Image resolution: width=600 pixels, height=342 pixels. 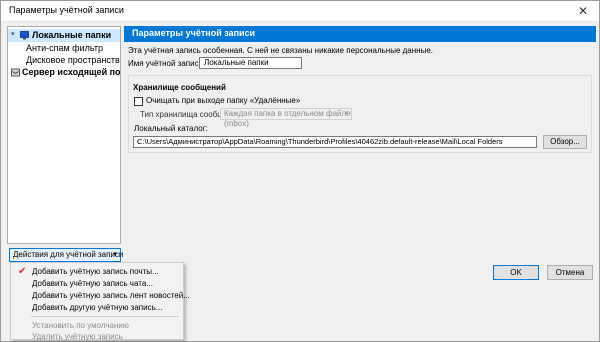 I want to click on storage-type-value: Каждая папка в отдельном файле (mbox), so click(x=287, y=118).